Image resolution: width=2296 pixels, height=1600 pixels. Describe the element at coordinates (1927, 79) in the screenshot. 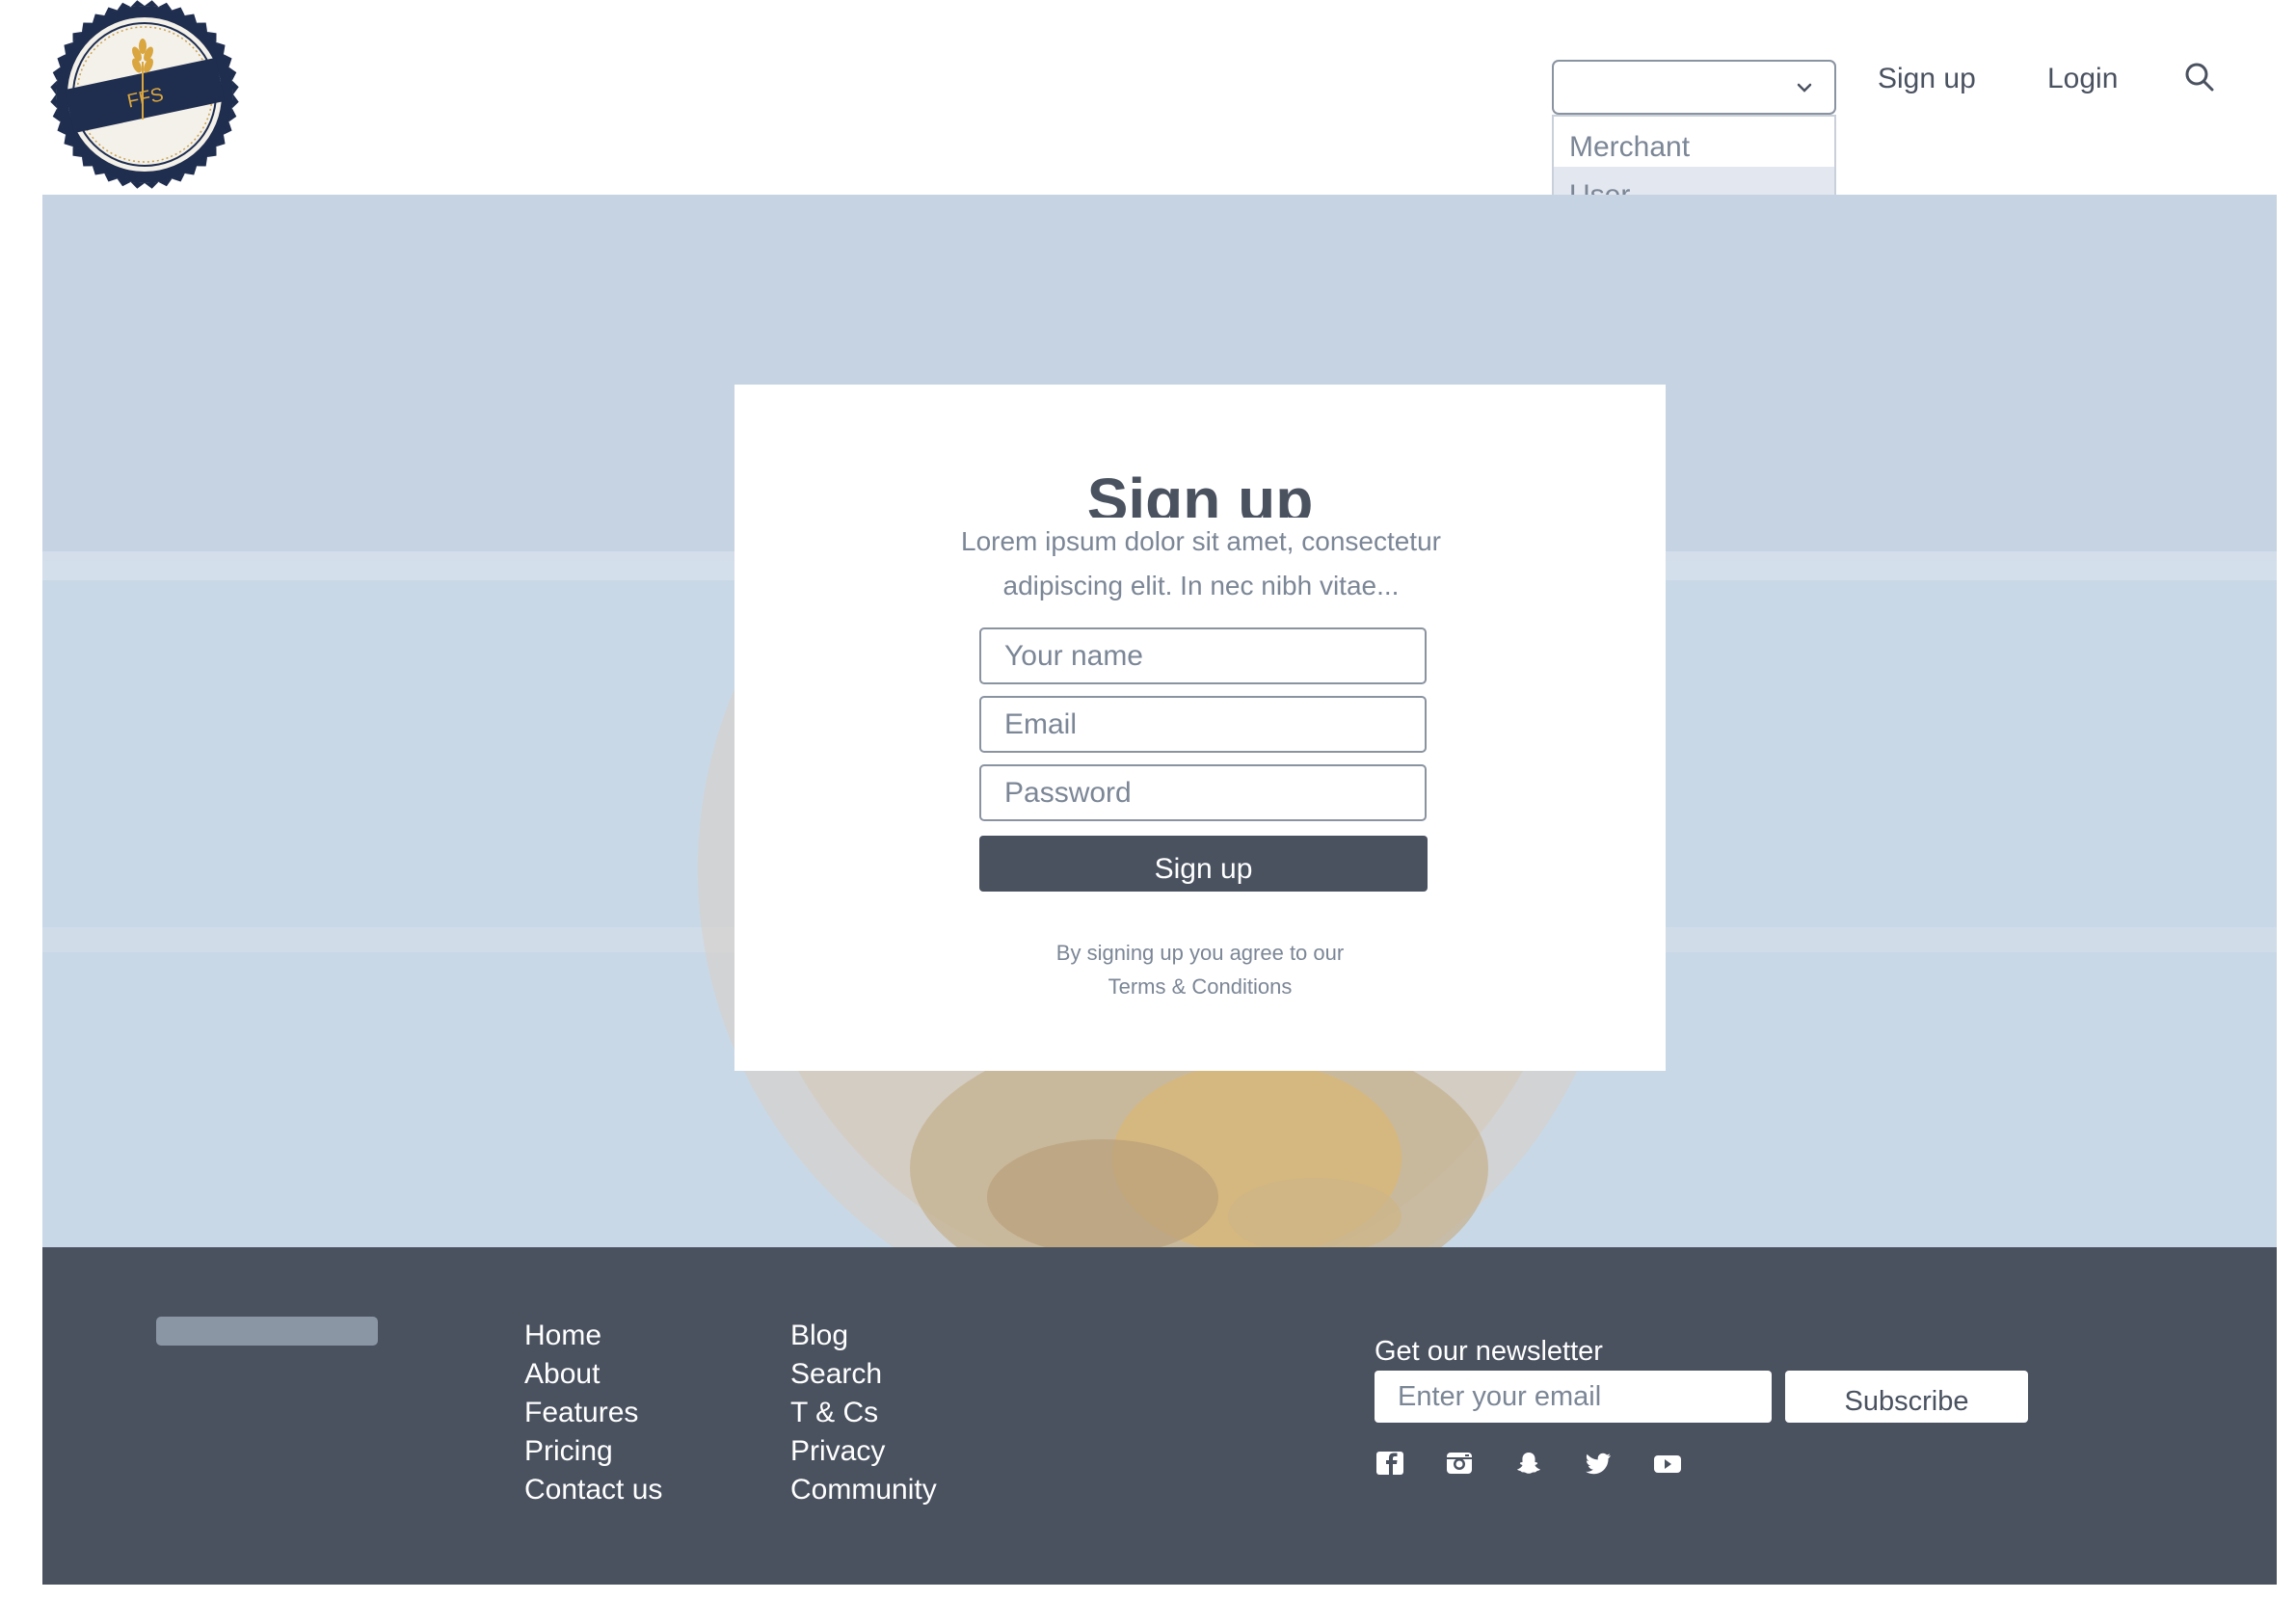

I see `nav-signup-link: Sign up` at that location.